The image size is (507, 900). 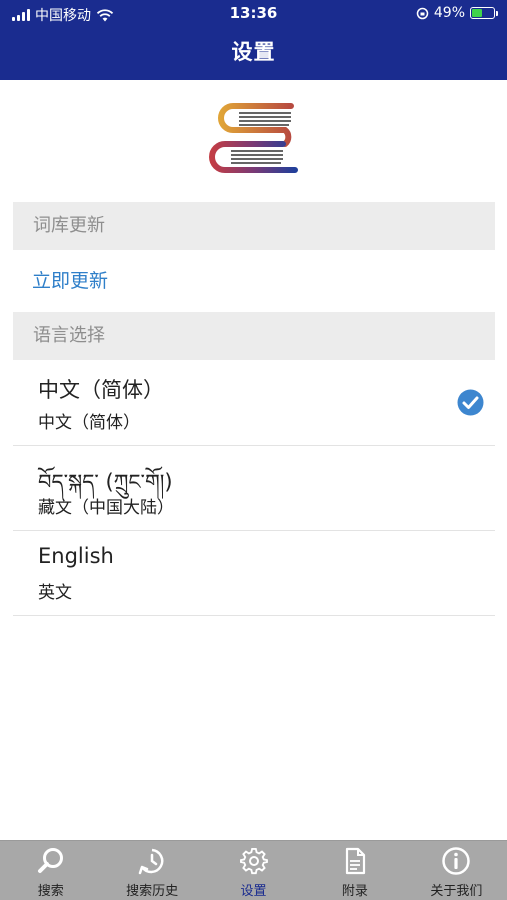 I want to click on tab-label: 关于我们, so click(x=456, y=891).